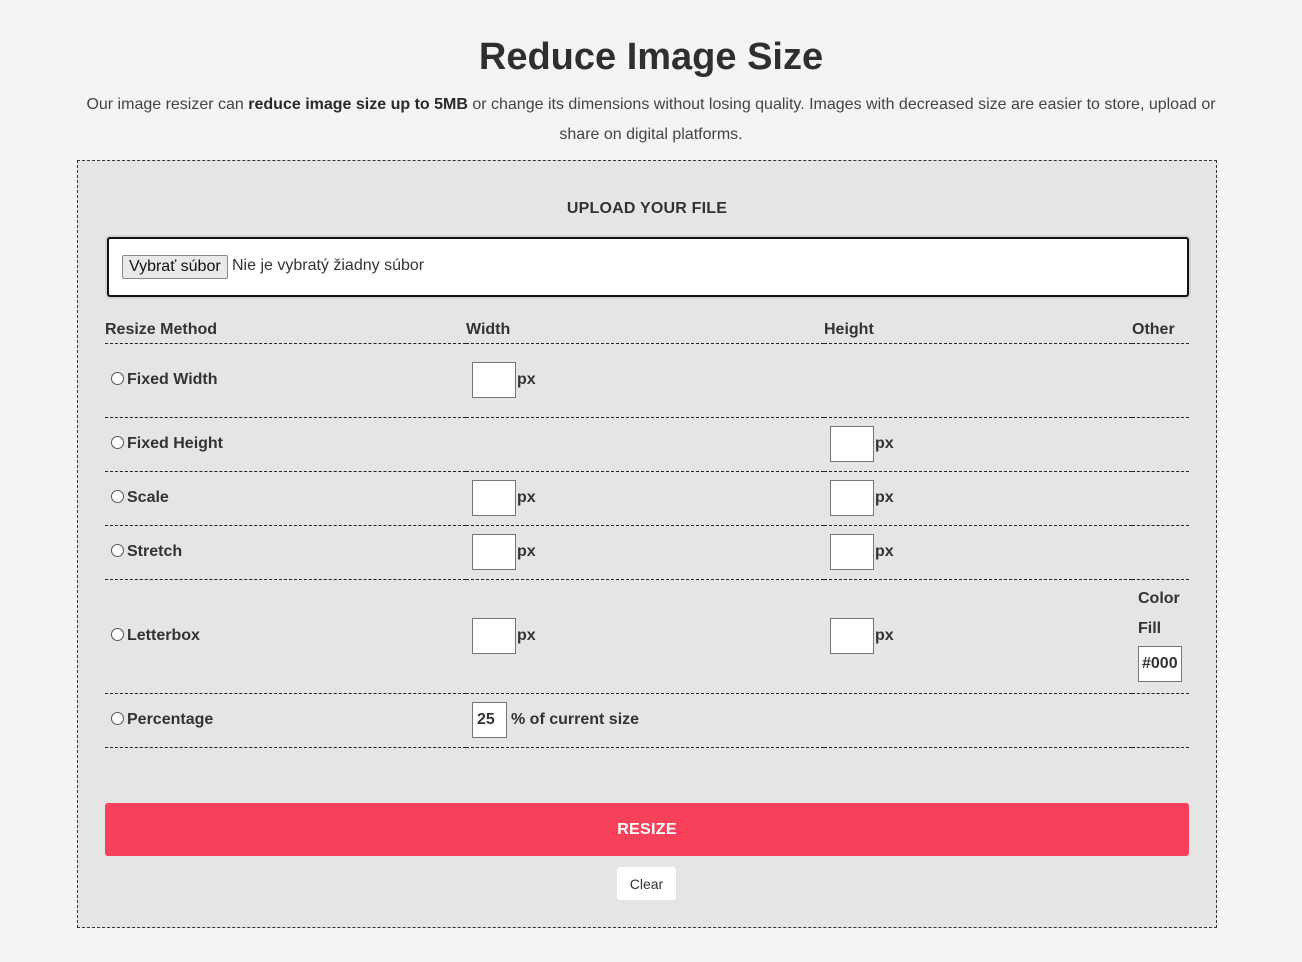 The width and height of the screenshot is (1302, 962). What do you see at coordinates (647, 208) in the screenshot?
I see `upload-heading: UPLOAD YOUR FILE` at bounding box center [647, 208].